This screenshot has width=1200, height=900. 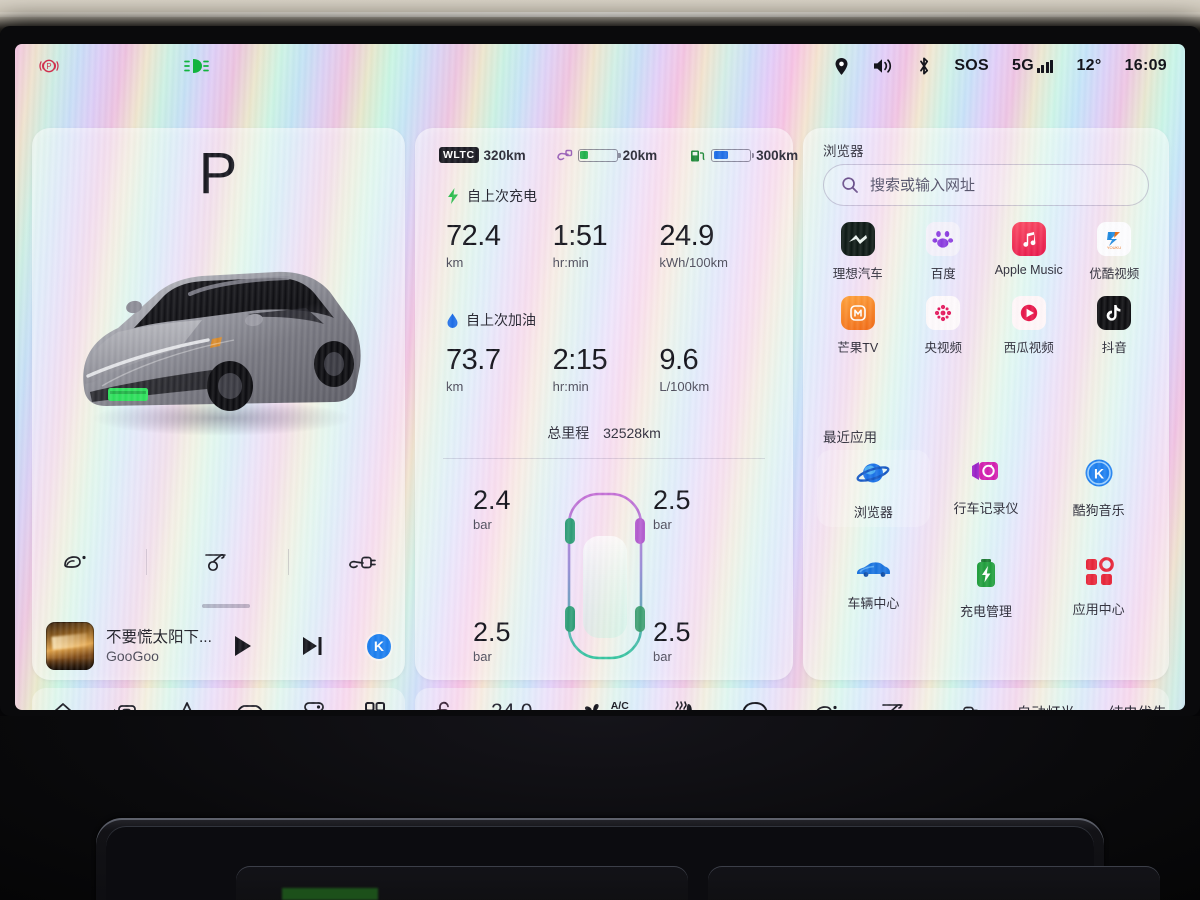 What do you see at coordinates (1046, 706) in the screenshot?
I see `mode-auto-light: 自动灯光` at bounding box center [1046, 706].